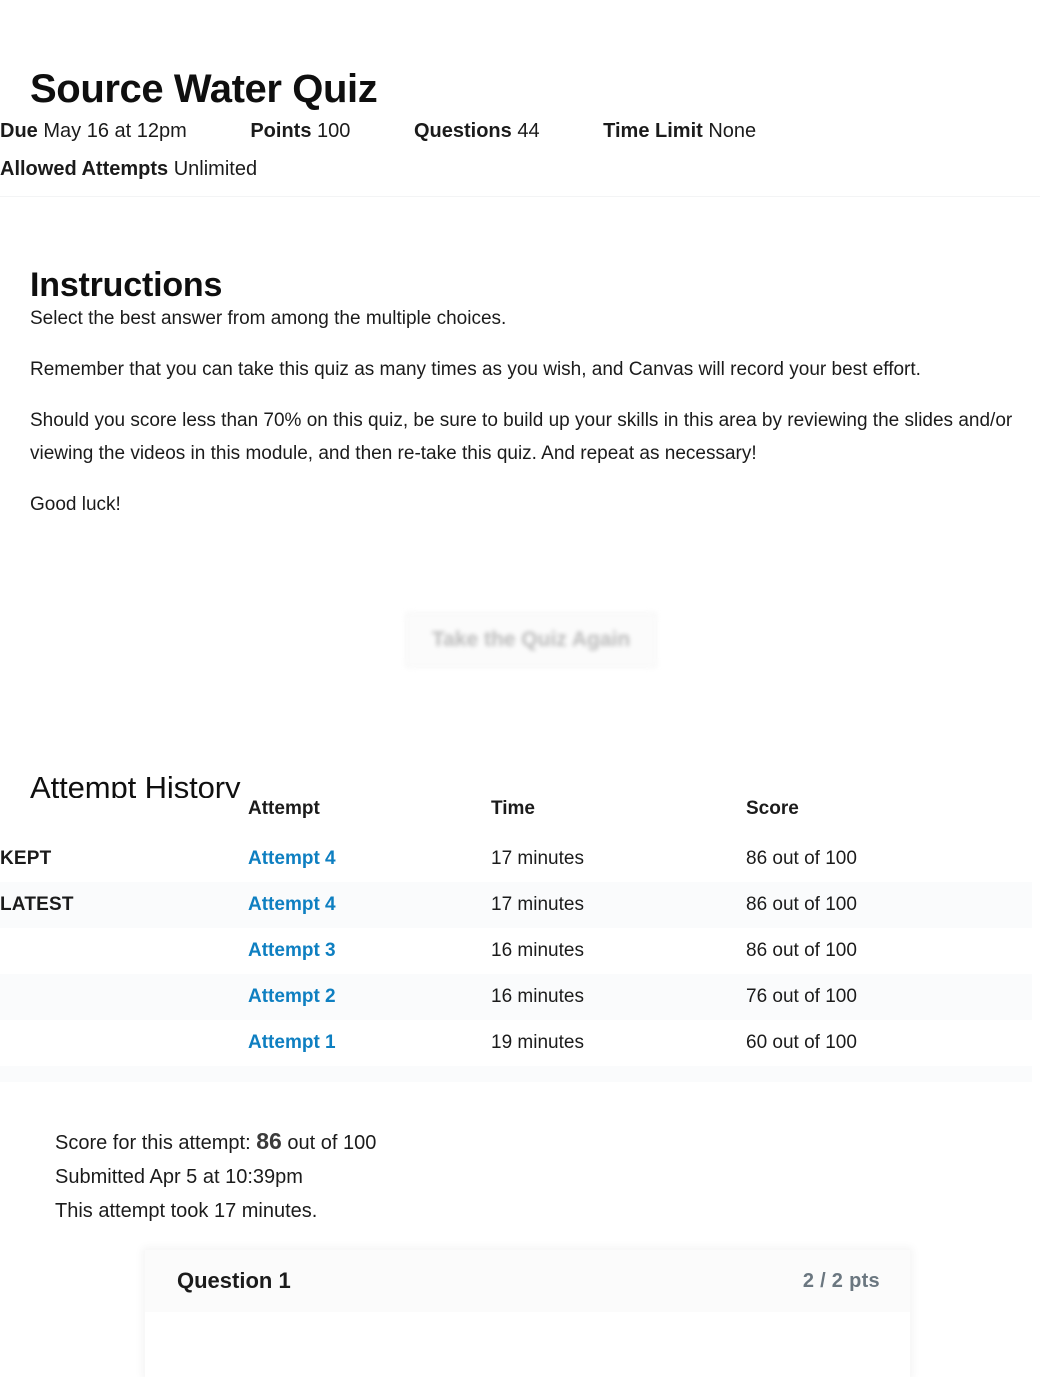 The image size is (1062, 1377). What do you see at coordinates (179, 1177) in the screenshot?
I see `attempt-submitted-line: Submitted Apr 5 at 10:39pm` at bounding box center [179, 1177].